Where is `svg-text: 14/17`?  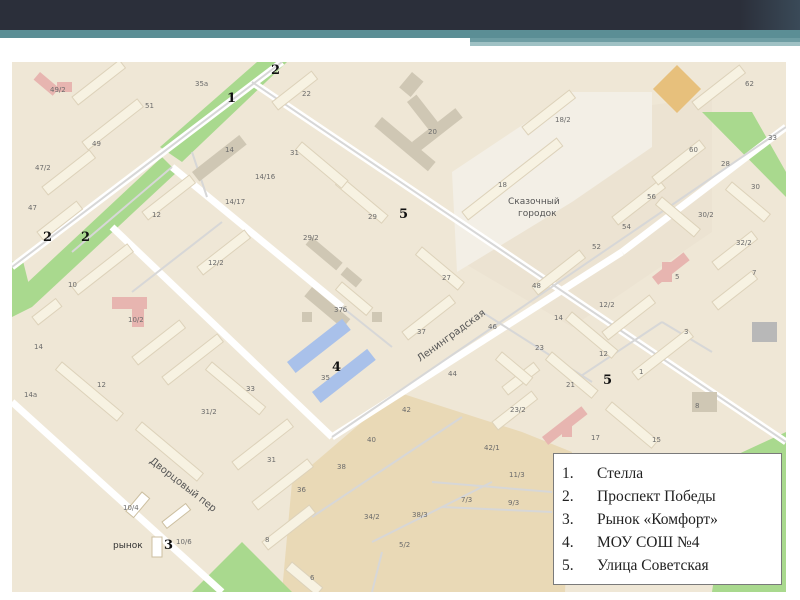
svg-text: 14/17 is located at coordinates (235, 202).